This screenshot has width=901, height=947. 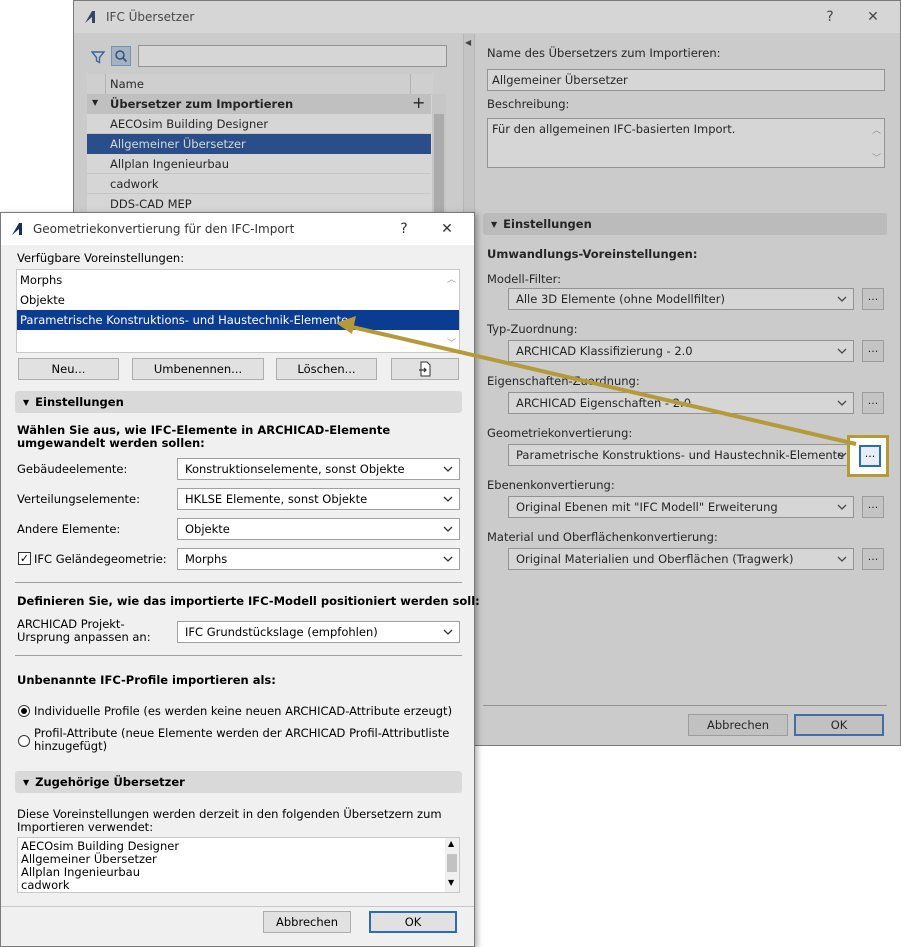 I want to click on callout-arrow, so click(x=596, y=381).